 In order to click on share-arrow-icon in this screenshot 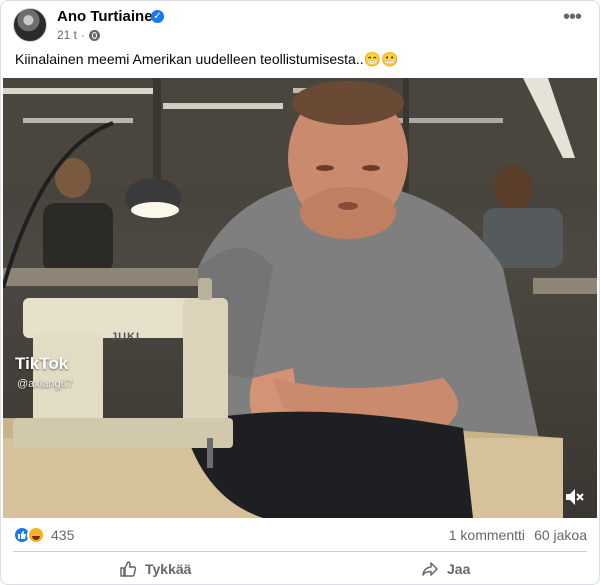, I will do `click(430, 569)`.